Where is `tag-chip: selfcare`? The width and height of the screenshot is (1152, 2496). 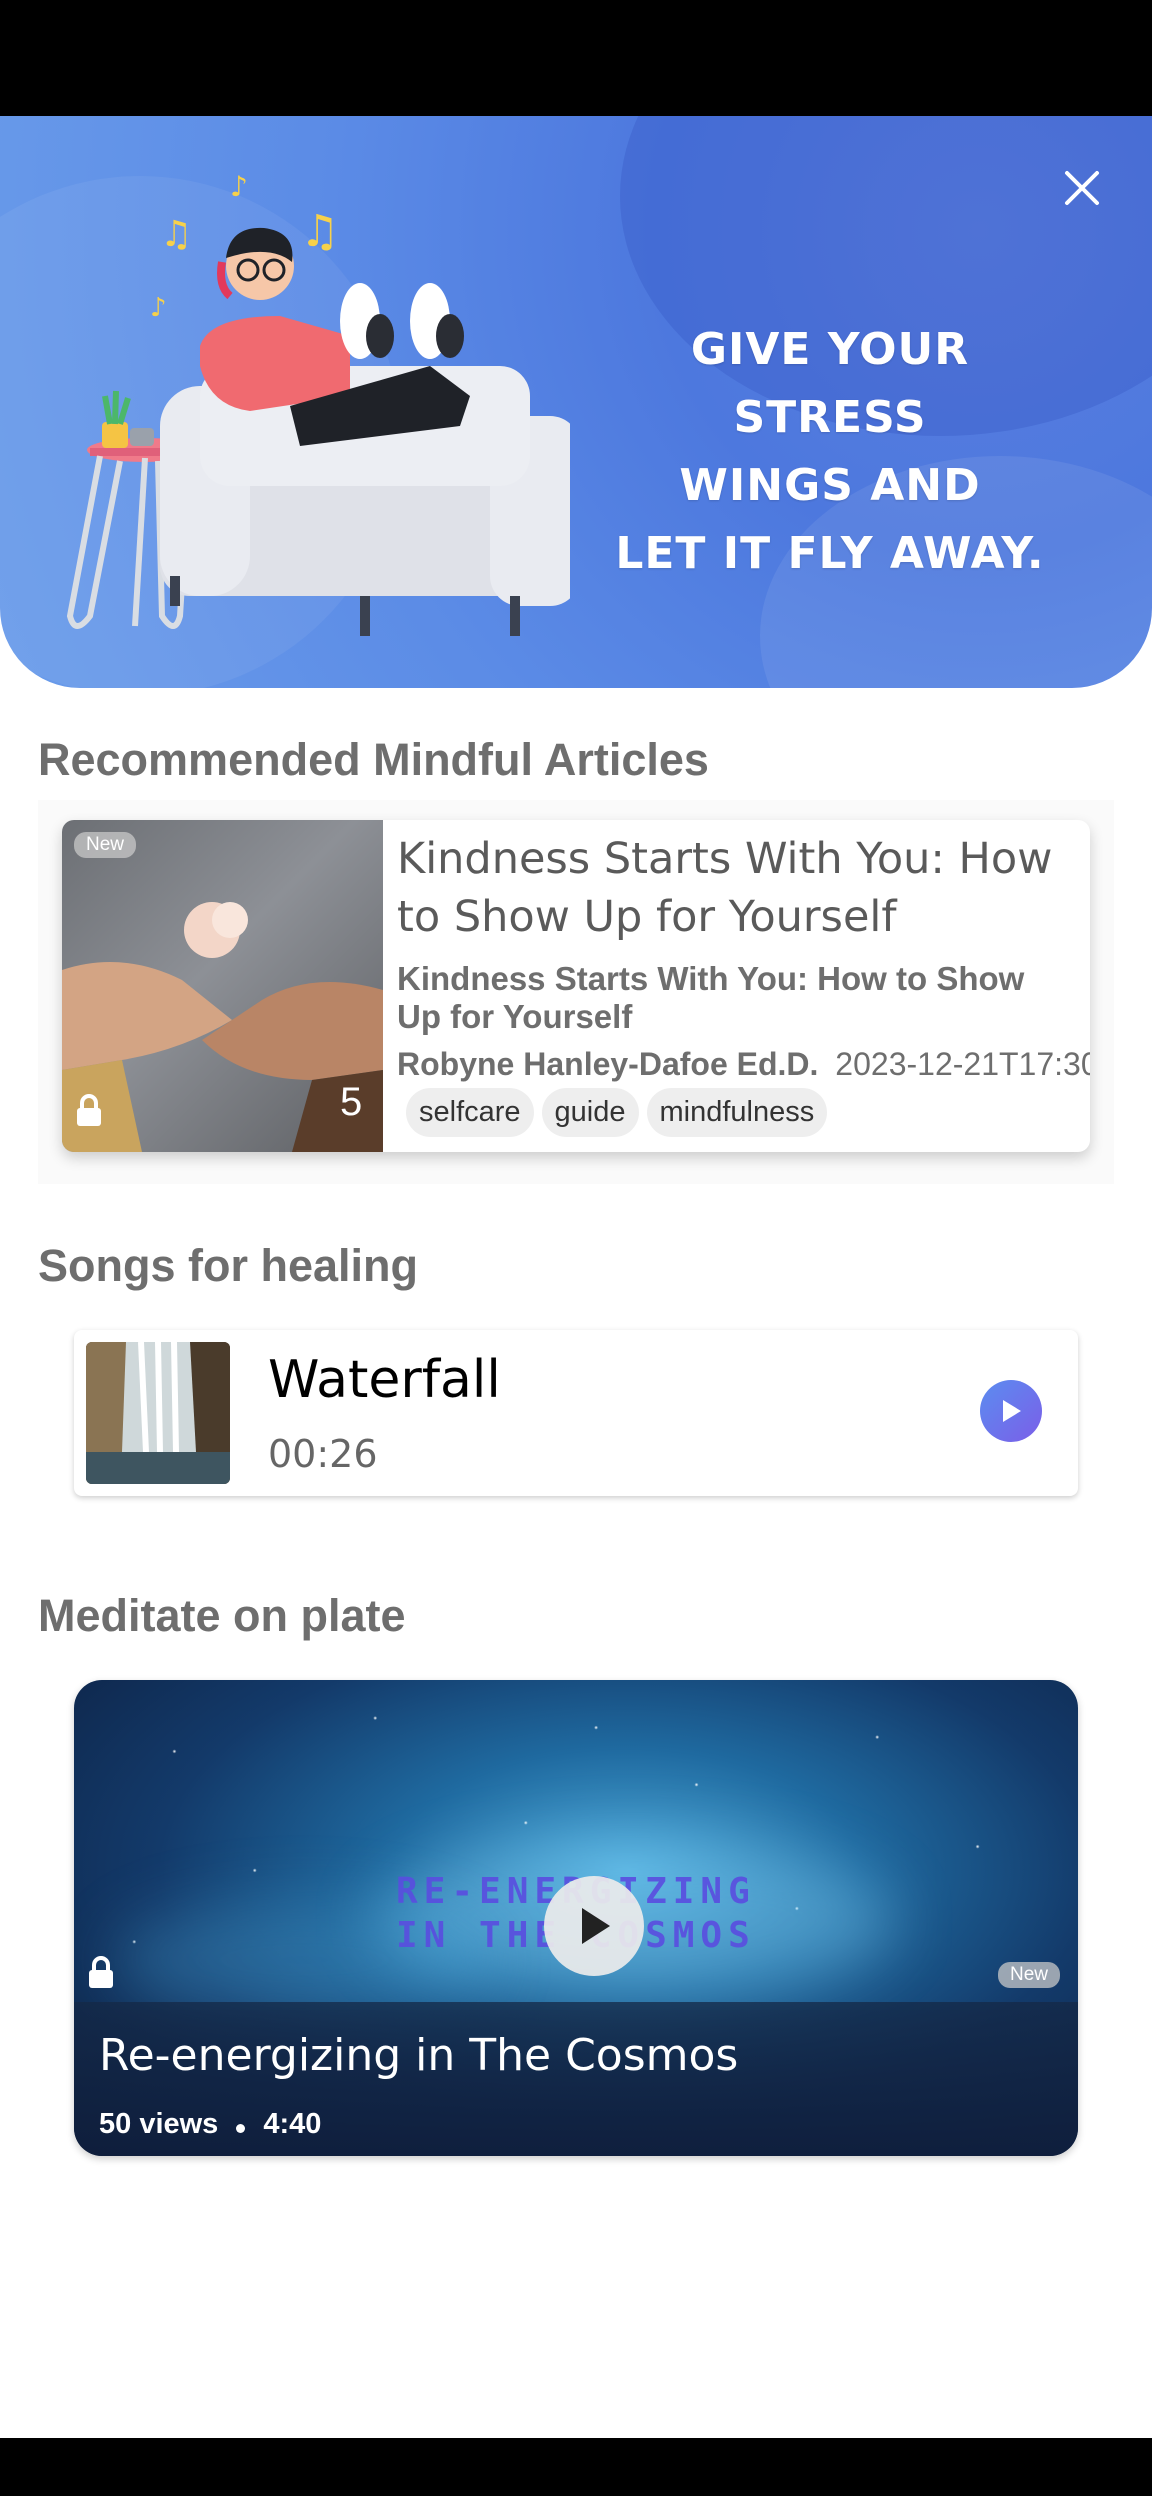 tag-chip: selfcare is located at coordinates (470, 1112).